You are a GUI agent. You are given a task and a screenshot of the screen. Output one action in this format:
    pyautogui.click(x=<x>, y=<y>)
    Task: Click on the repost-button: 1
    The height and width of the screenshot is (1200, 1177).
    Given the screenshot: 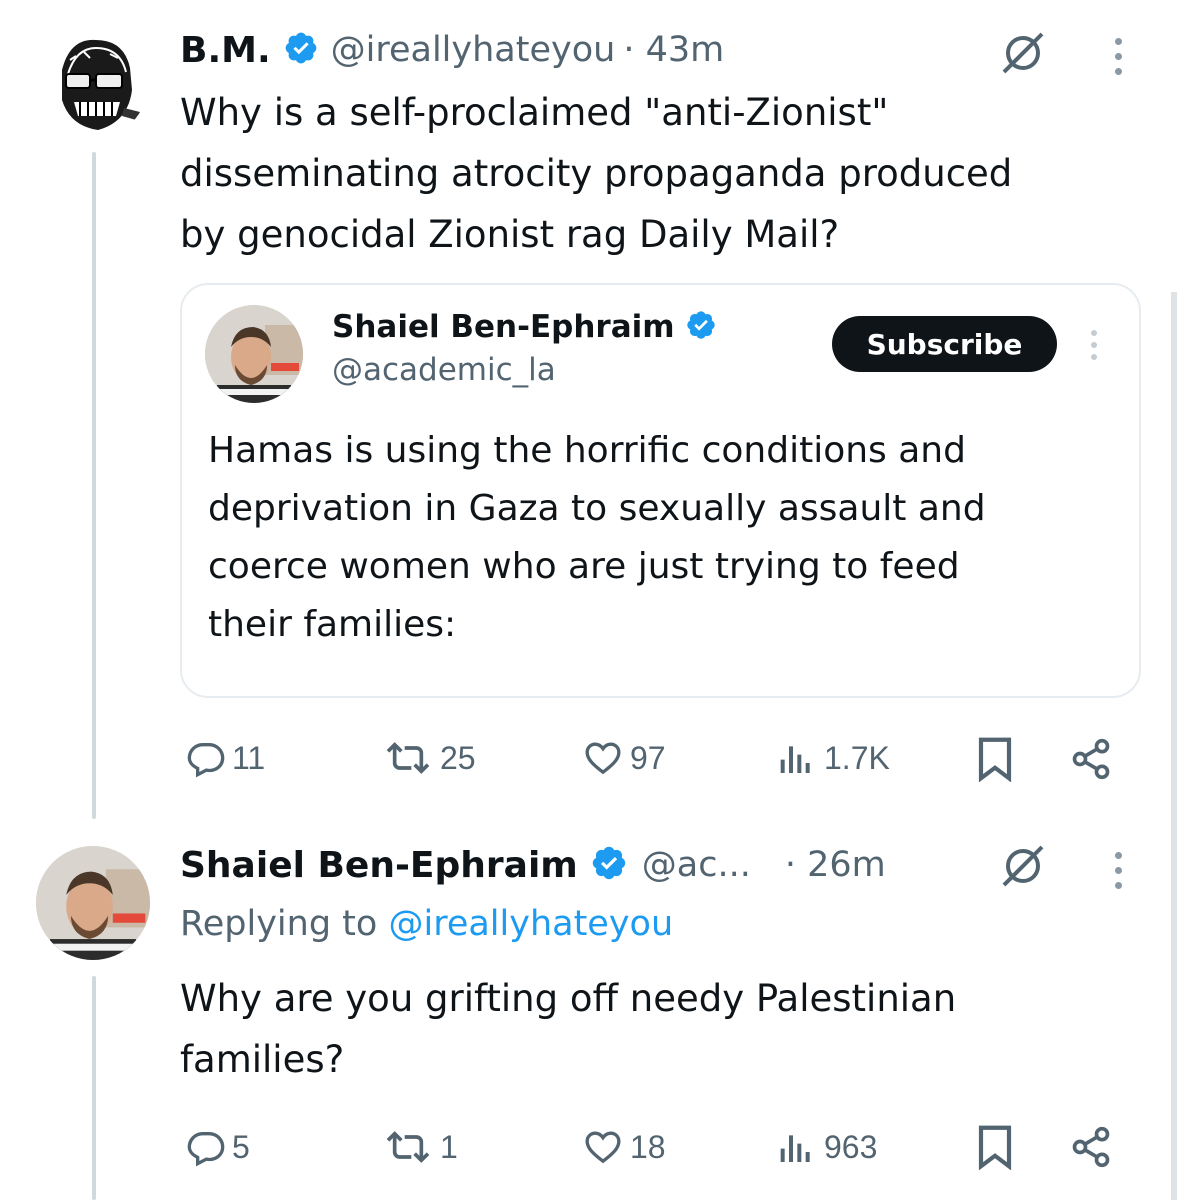 What is the action you would take?
    pyautogui.click(x=420, y=1147)
    